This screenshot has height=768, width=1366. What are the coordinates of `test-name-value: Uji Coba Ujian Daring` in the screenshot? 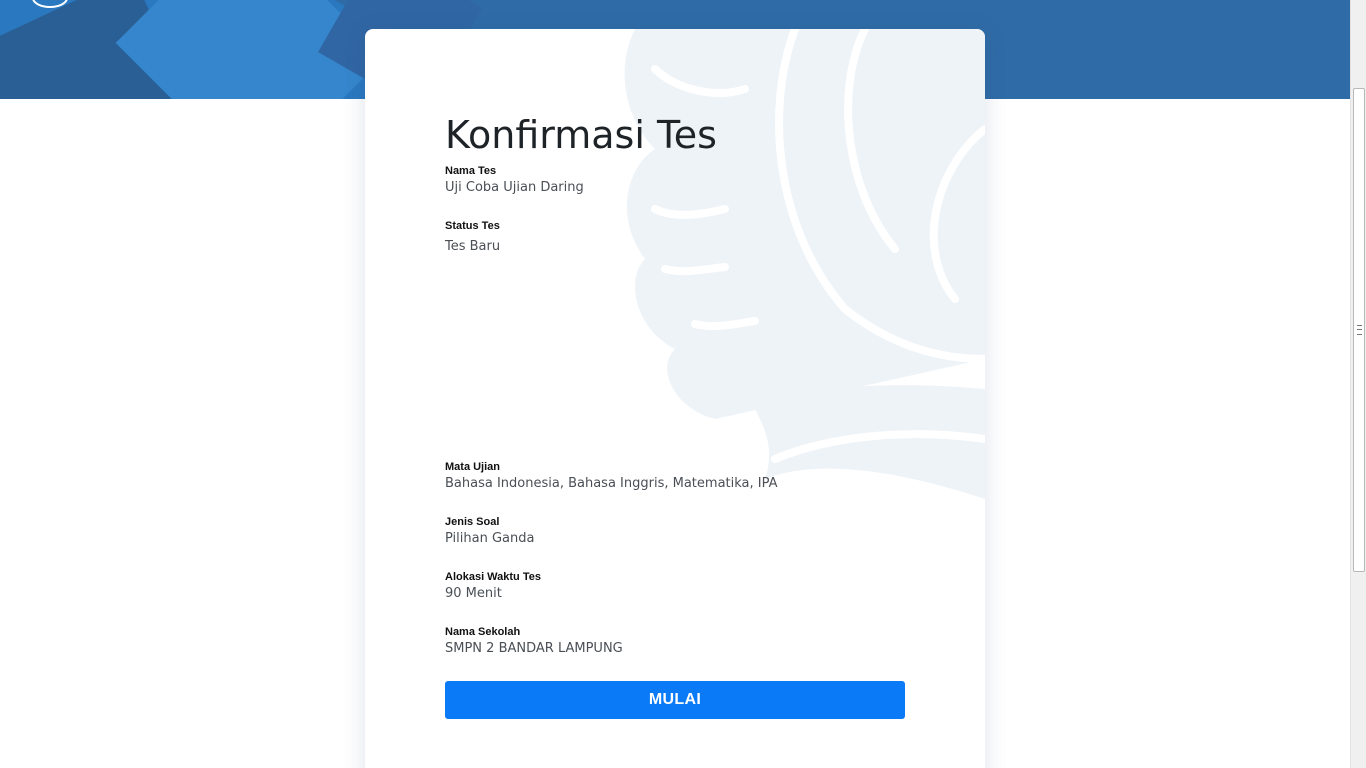 It's located at (514, 187).